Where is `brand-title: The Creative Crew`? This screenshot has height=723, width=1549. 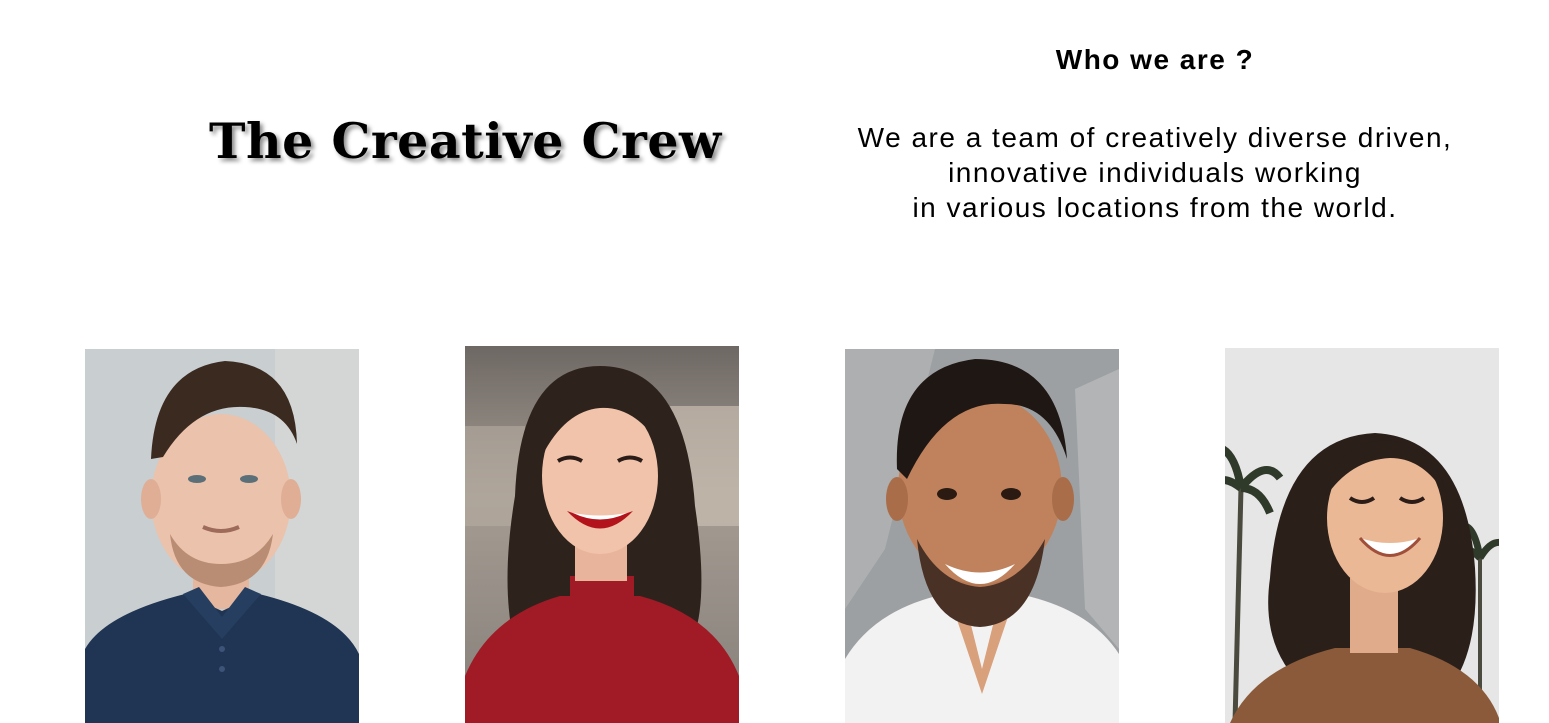 brand-title: The Creative Crew is located at coordinates (465, 141).